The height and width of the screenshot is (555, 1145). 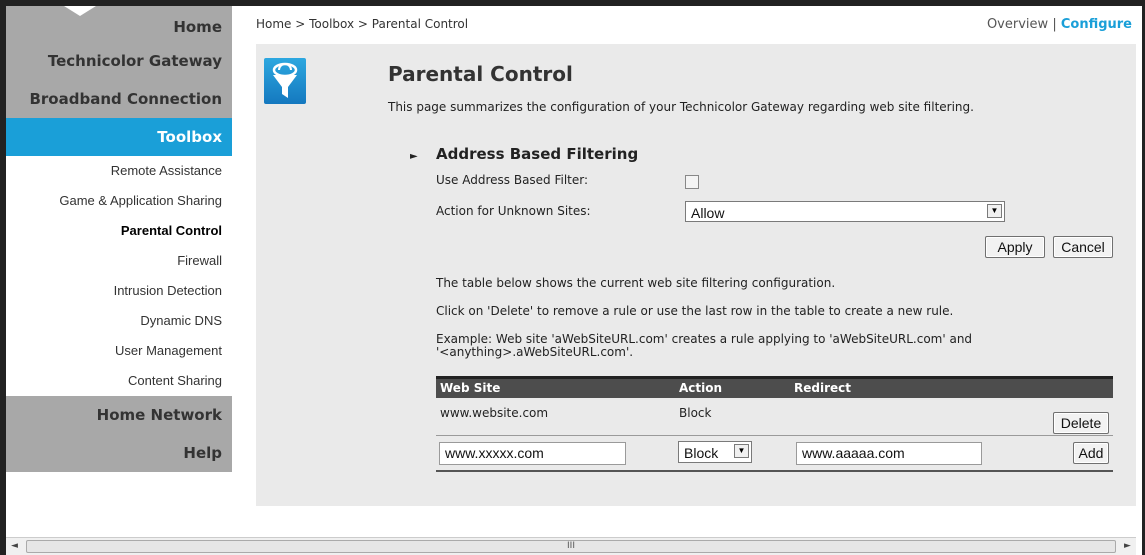 What do you see at coordinates (285, 81) in the screenshot?
I see `parental-control-icon` at bounding box center [285, 81].